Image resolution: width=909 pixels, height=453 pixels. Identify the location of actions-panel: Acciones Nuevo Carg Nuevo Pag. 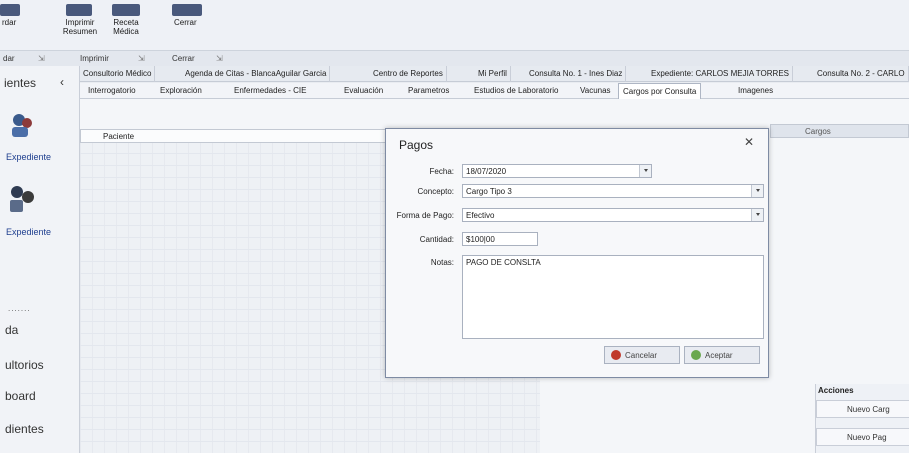
(862, 418).